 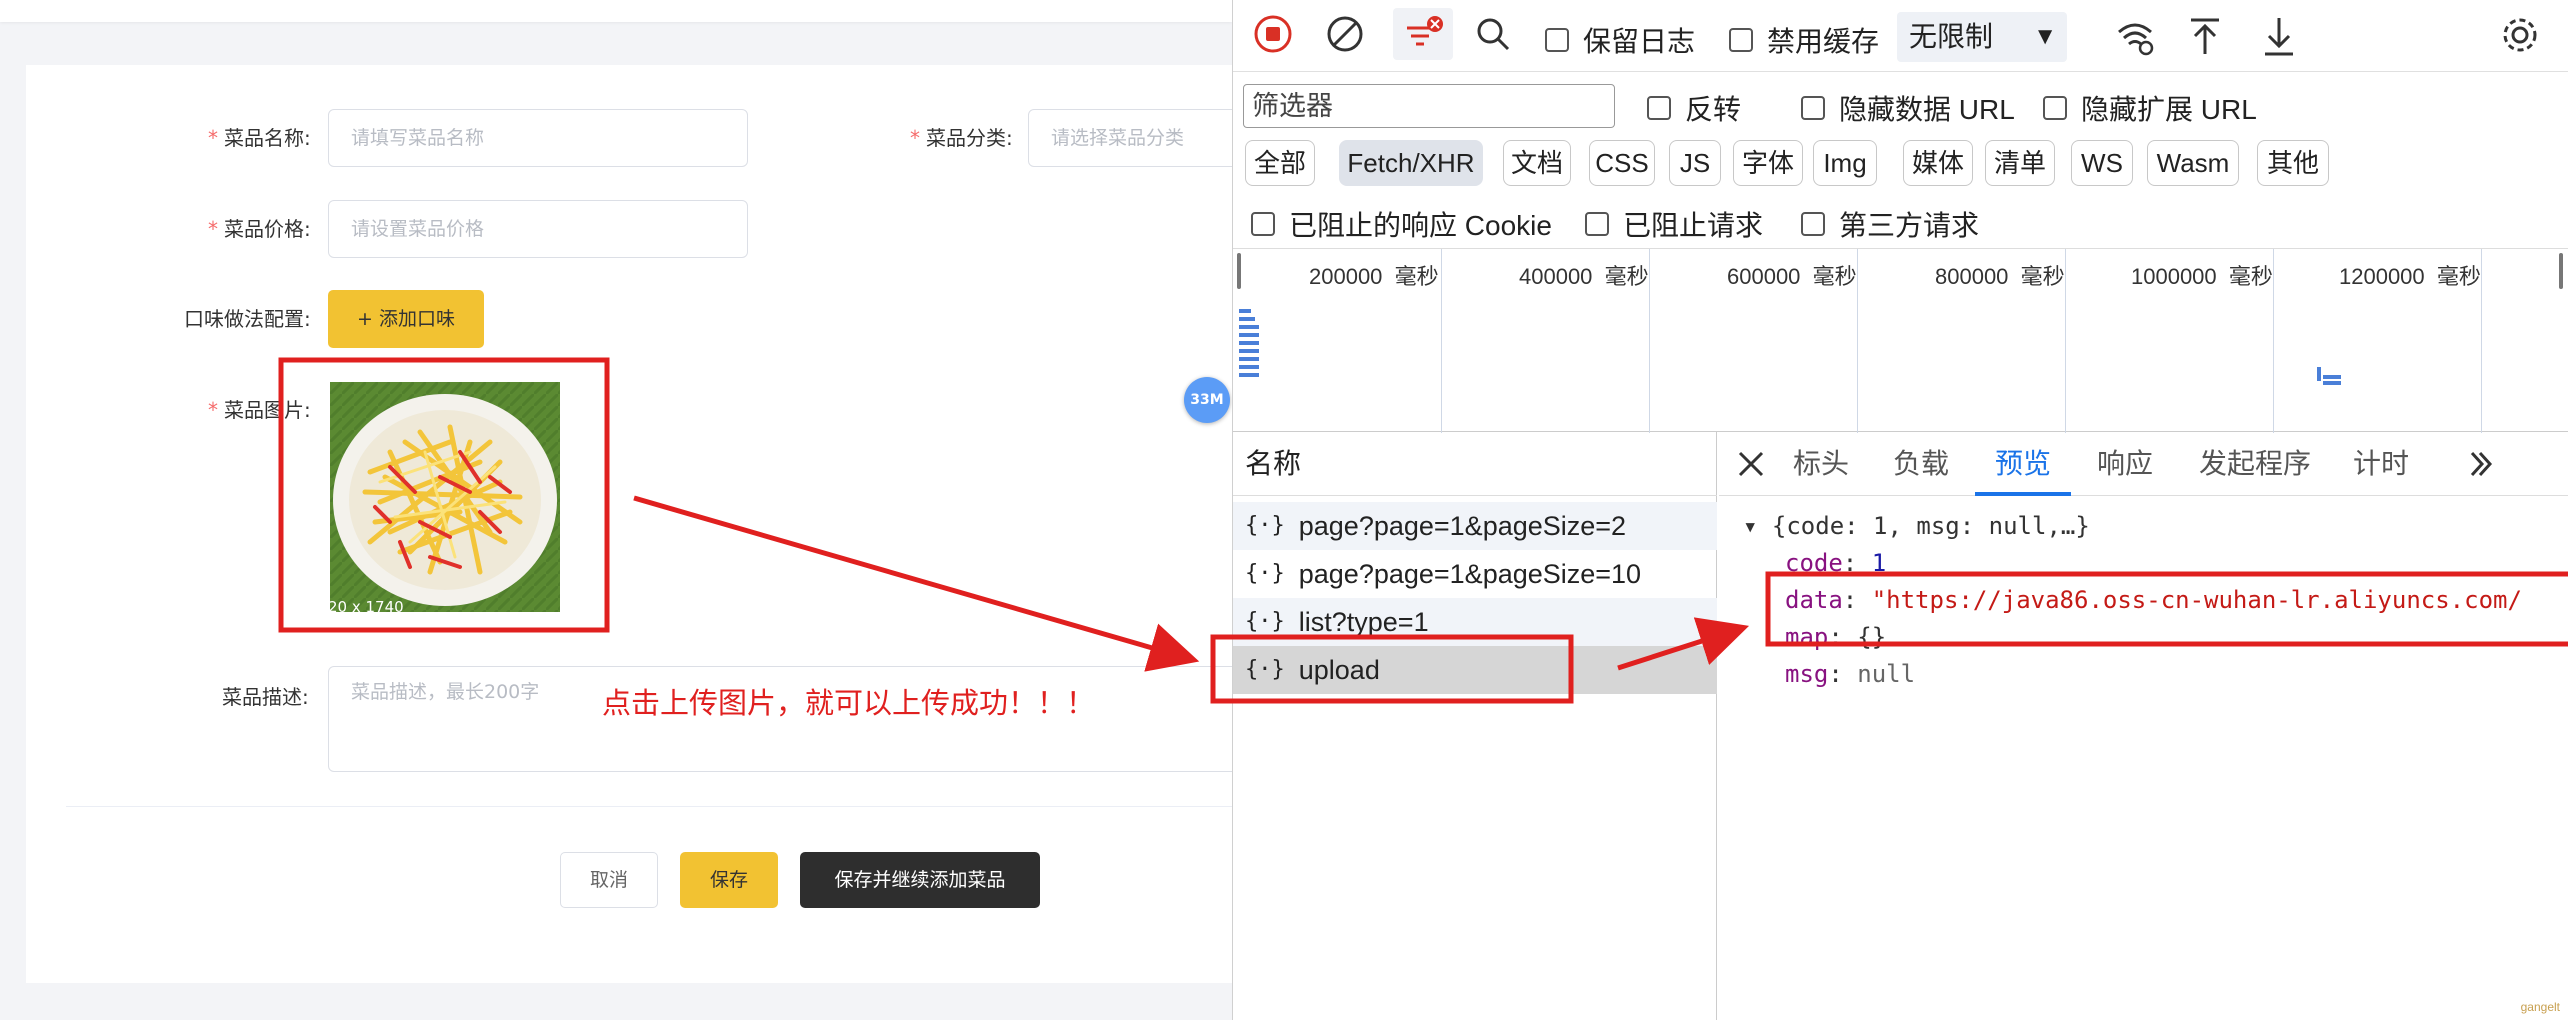 I want to click on filter-bar: 筛选器 反转 隐藏数据 URL 隐藏扩展 URL, so click(x=1900, y=105).